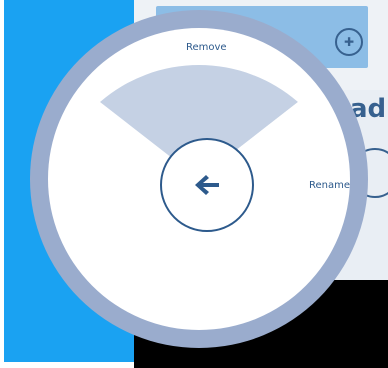  What do you see at coordinates (329, 185) in the screenshot?
I see `rename-menu-item: Rename` at bounding box center [329, 185].